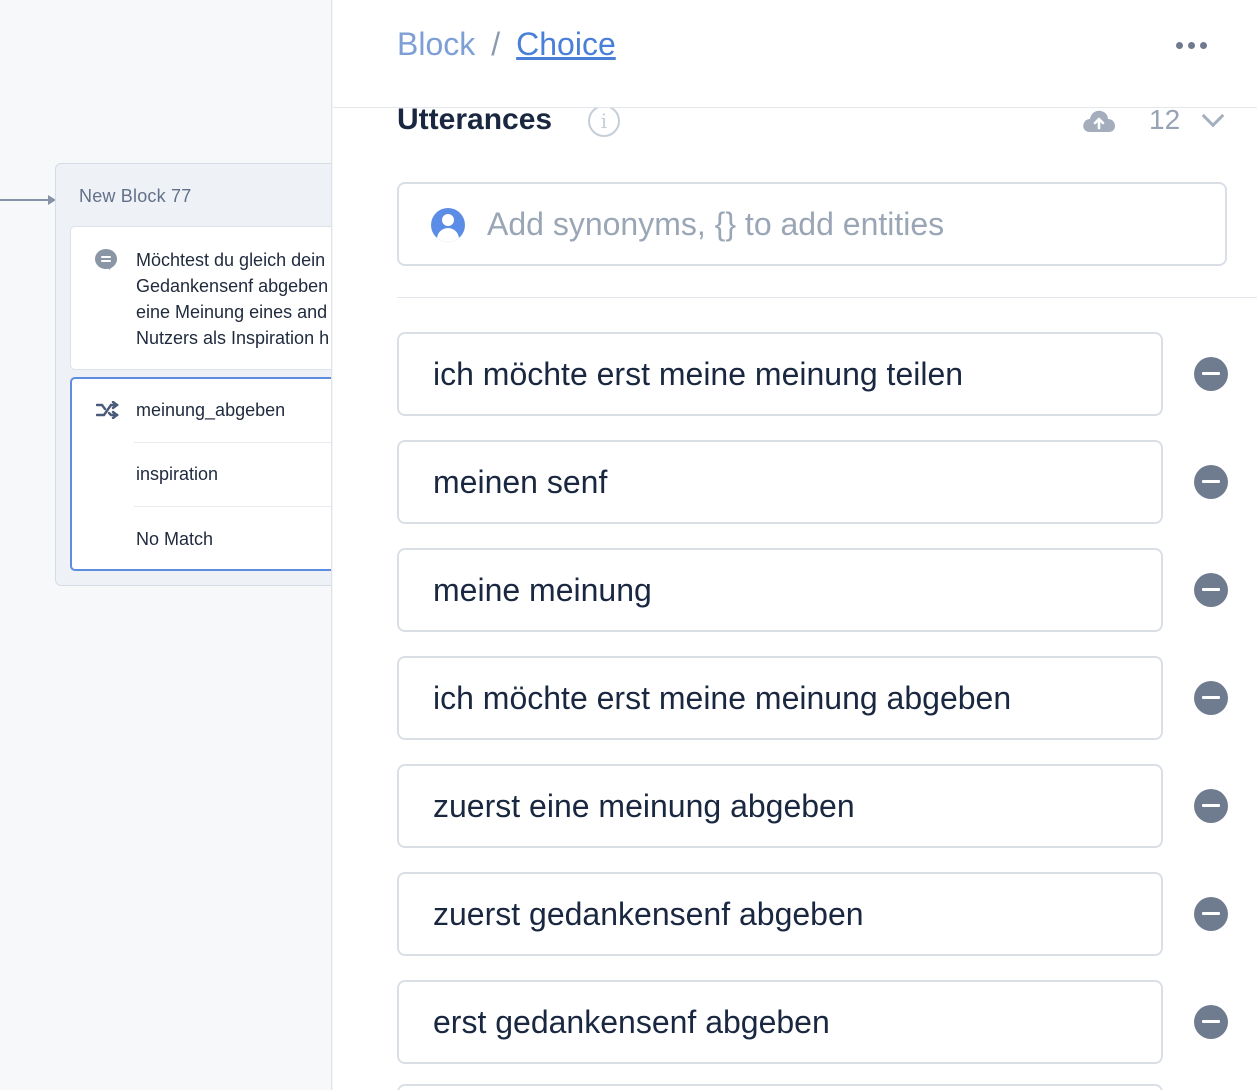  I want to click on utterance-field: ich möchte erst meine meinung teilen, so click(780, 374).